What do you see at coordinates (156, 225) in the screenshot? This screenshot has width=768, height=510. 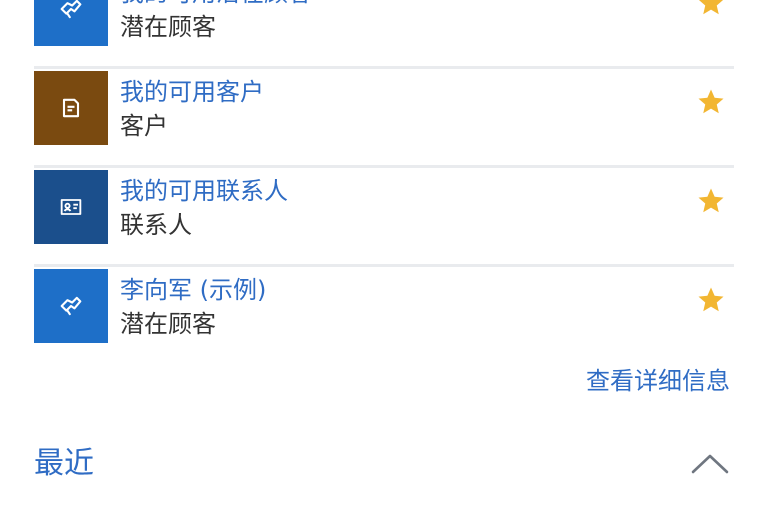 I see `item-type: 联系人` at bounding box center [156, 225].